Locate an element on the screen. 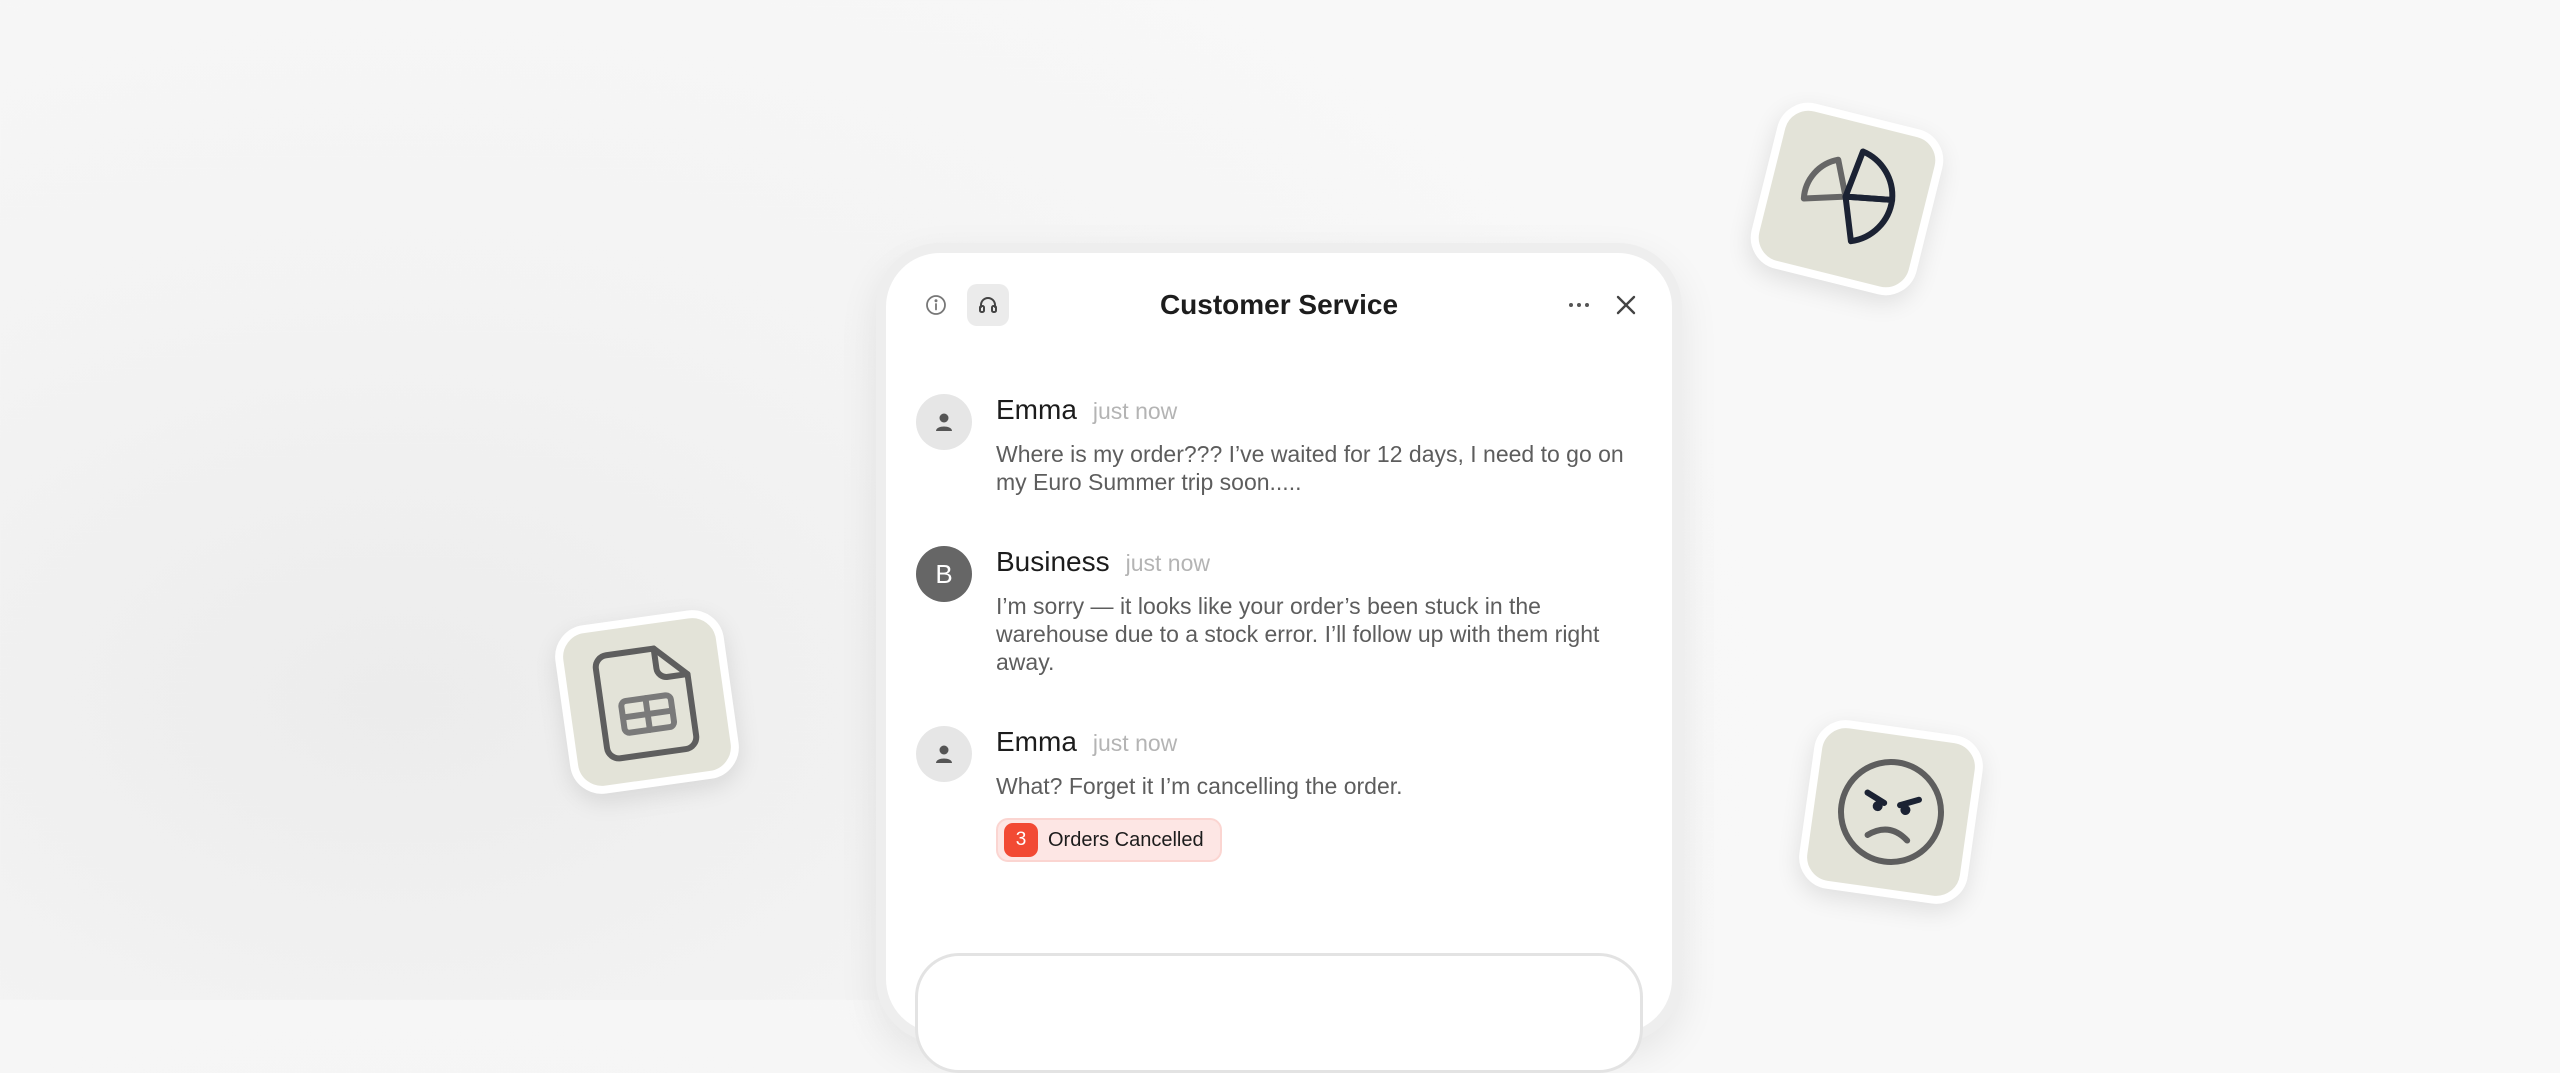  more-options-button is located at coordinates (1579, 305).